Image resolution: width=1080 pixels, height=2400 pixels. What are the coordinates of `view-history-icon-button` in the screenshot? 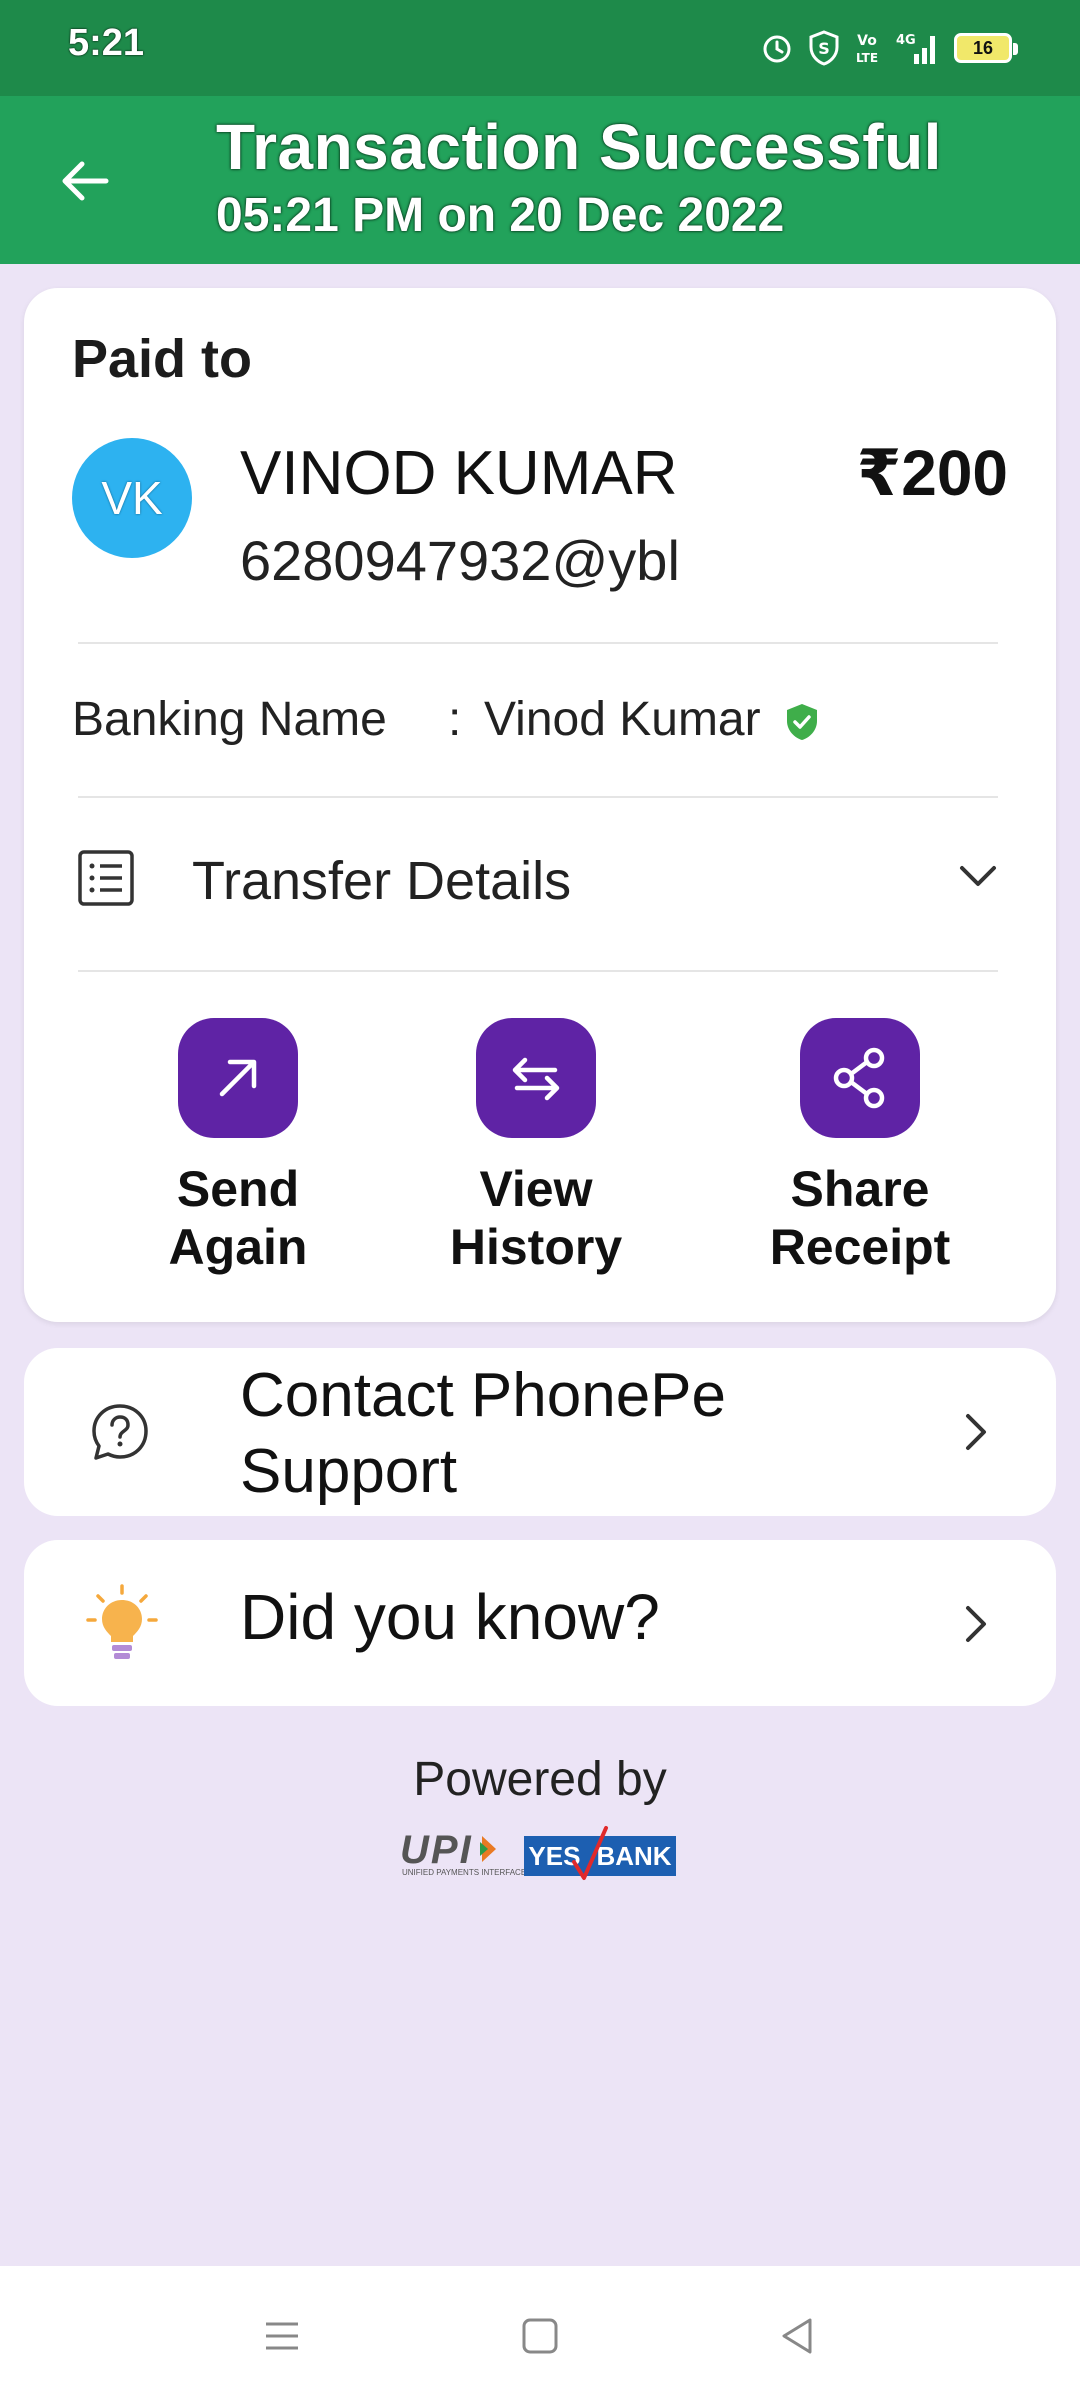 It's located at (536, 1078).